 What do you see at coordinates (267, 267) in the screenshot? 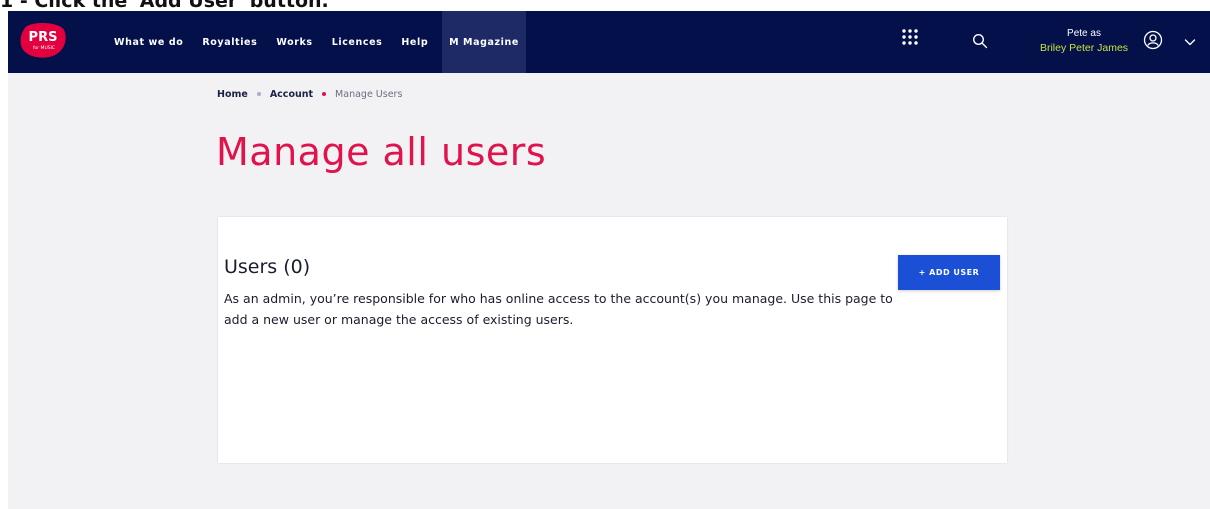
I see `users-count-heading: Users (0)` at bounding box center [267, 267].